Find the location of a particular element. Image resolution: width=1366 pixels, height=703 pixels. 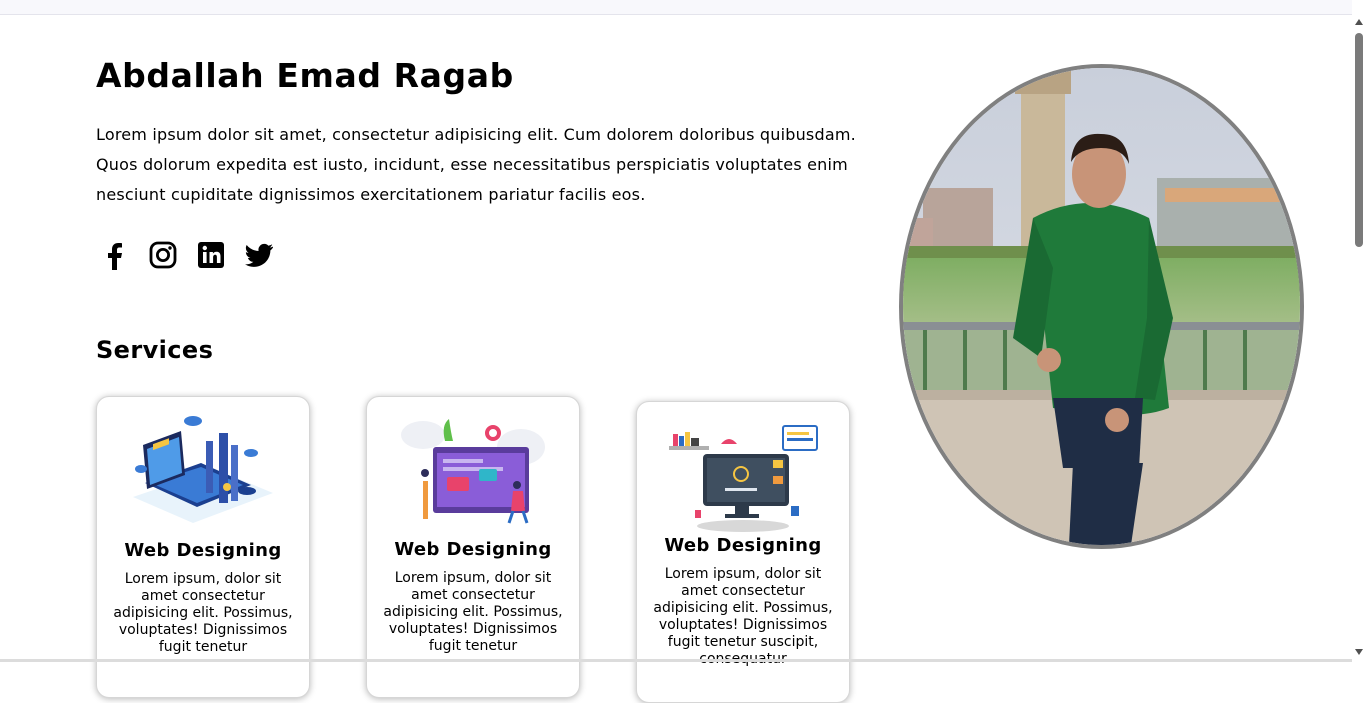

ideas-monitor-illustration is located at coordinates (743, 478).